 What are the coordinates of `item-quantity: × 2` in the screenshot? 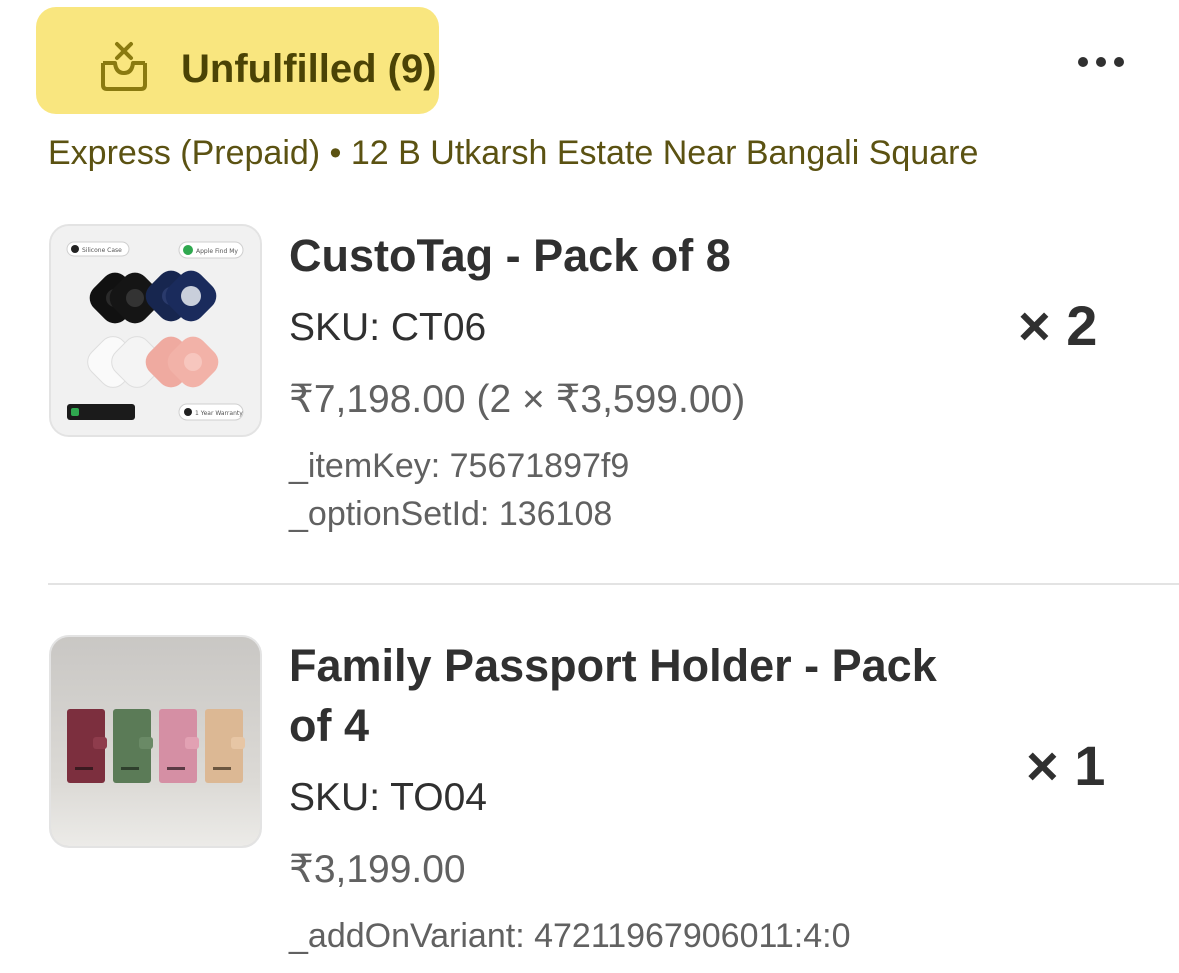 It's located at (1058, 325).